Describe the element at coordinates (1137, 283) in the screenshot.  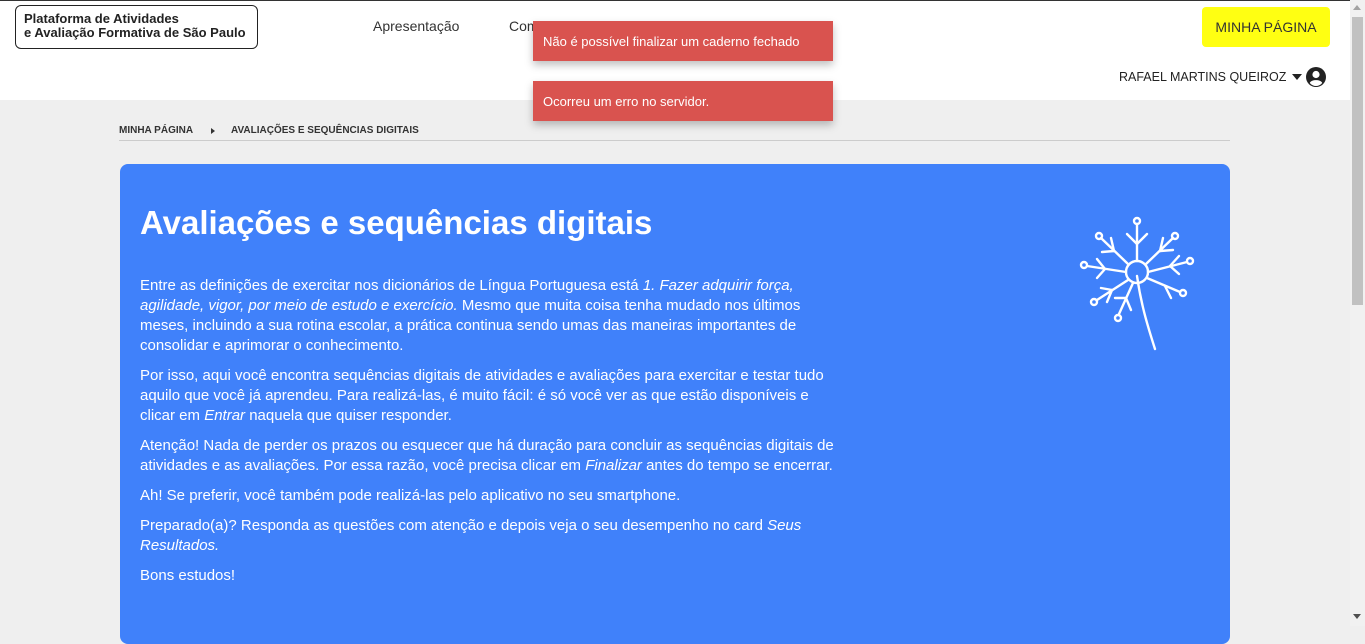
I see `dandelion-icon` at that location.